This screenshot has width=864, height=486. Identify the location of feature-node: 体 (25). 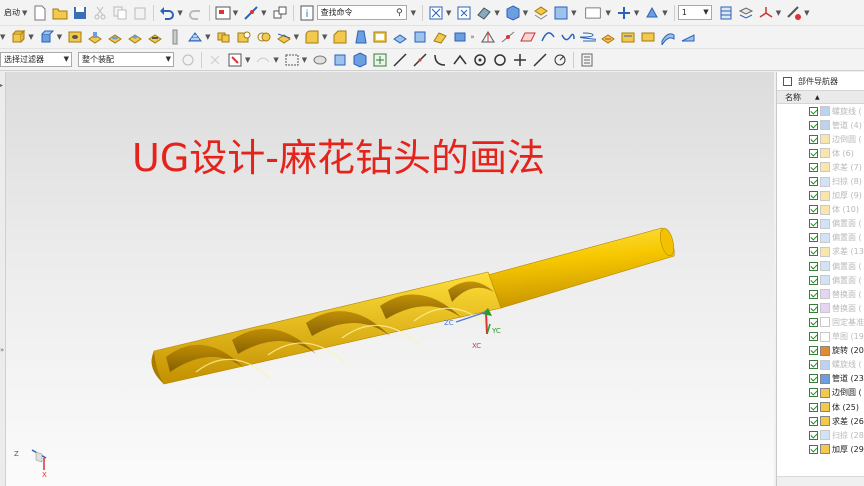
(820, 407).